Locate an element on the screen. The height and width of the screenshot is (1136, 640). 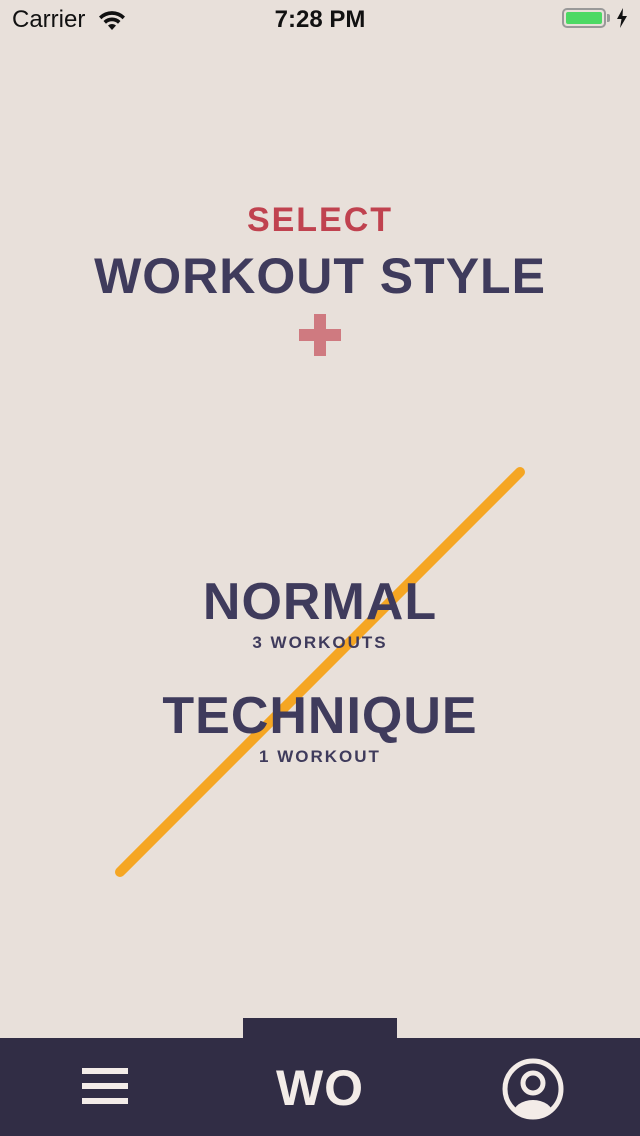
battery-indicator is located at coordinates (595, 18).